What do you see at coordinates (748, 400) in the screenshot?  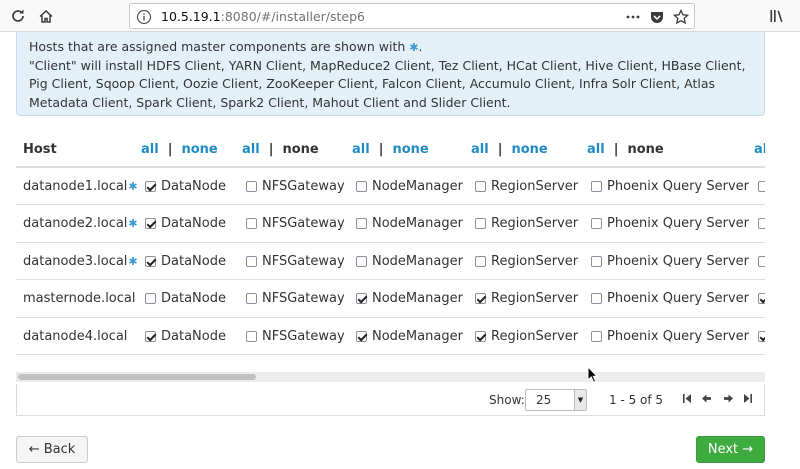 I see `last-page-icon` at bounding box center [748, 400].